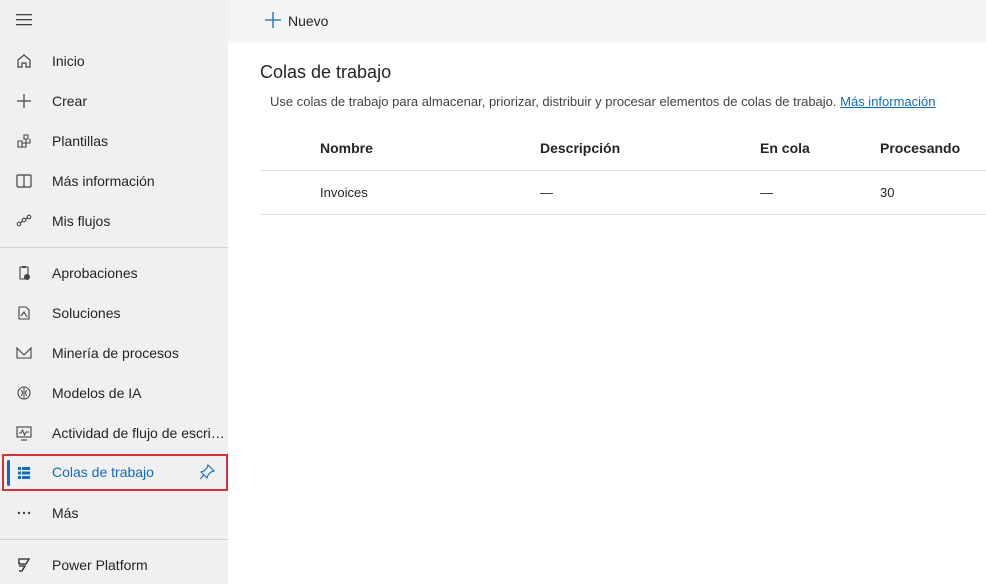  I want to click on sidebar-item-label: Colas de trabajo, so click(103, 472).